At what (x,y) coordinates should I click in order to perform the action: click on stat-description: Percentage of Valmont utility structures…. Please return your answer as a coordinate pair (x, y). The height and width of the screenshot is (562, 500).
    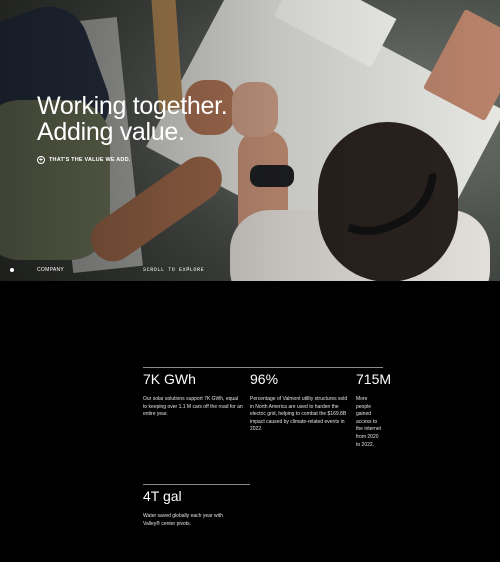
    Looking at the image, I should click on (299, 414).